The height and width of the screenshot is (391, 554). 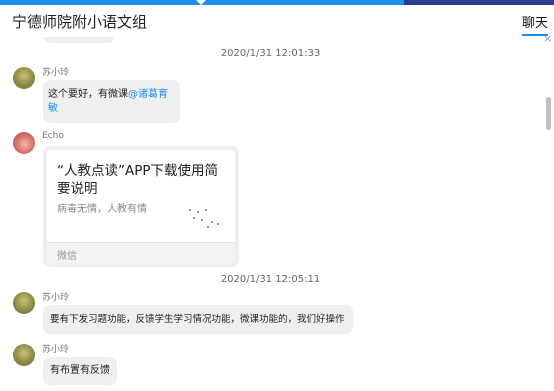 I want to click on tab-chat: 聊天, so click(x=535, y=21).